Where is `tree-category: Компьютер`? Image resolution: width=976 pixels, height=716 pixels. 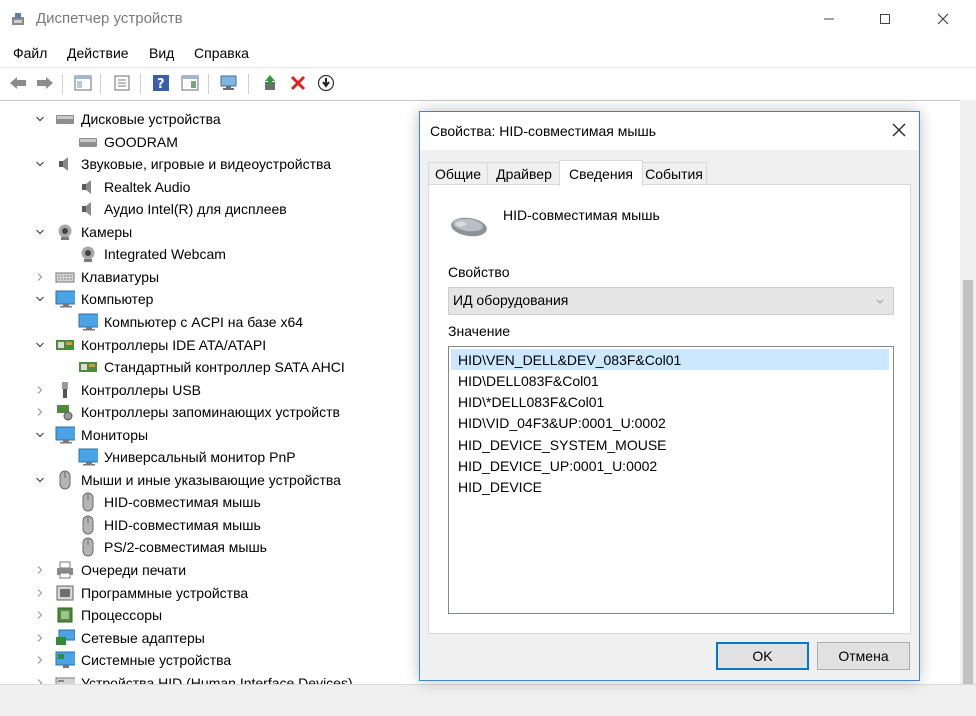 tree-category: Компьютер is located at coordinates (93, 299).